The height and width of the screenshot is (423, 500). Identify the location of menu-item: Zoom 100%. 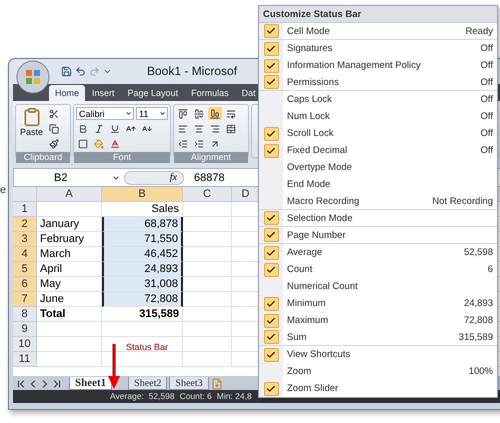
(378, 371).